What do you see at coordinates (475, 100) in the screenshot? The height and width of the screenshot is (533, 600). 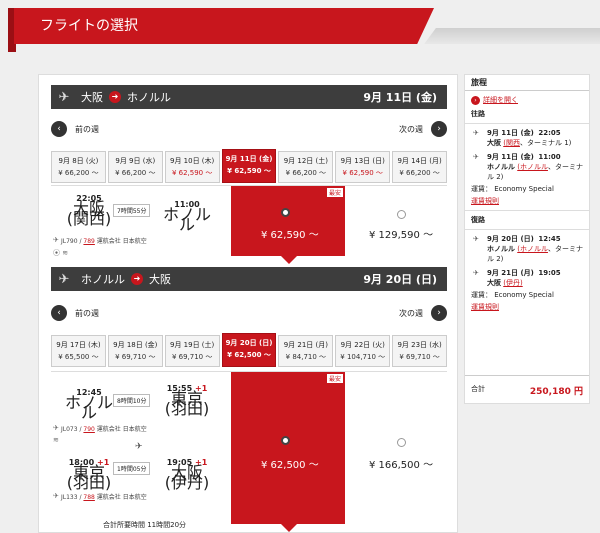 I see `expand-icon: ›` at bounding box center [475, 100].